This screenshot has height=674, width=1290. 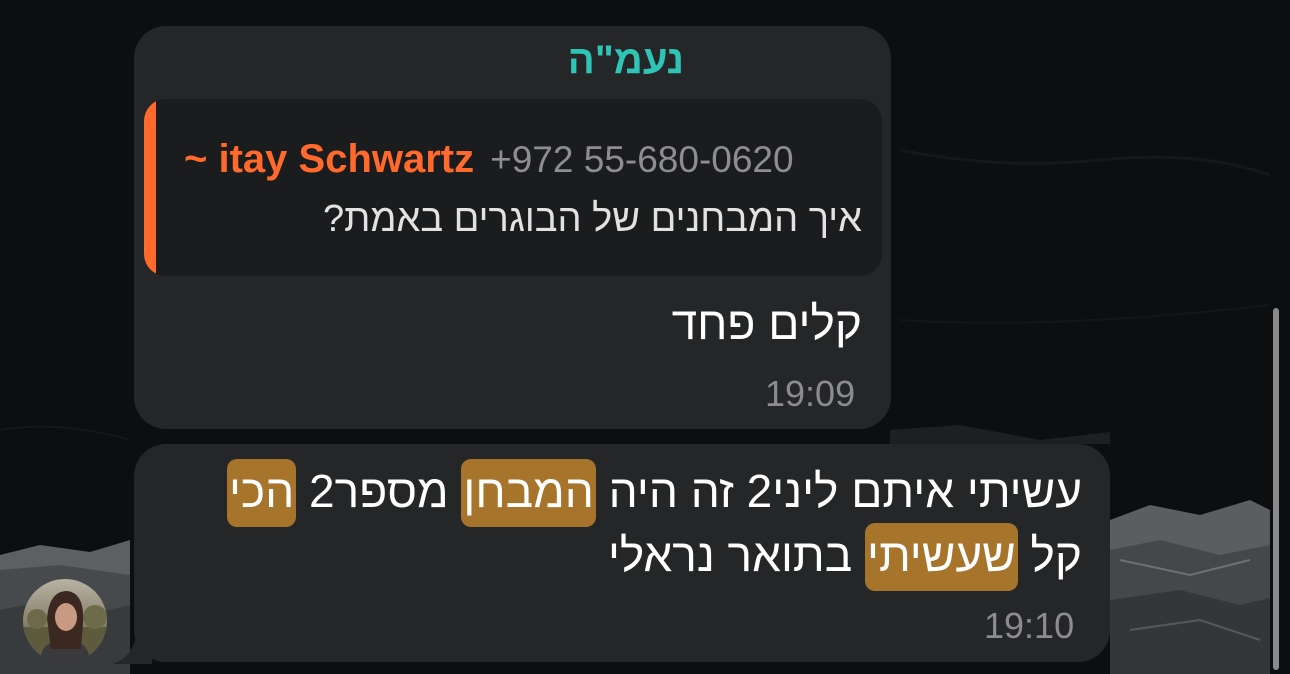 What do you see at coordinates (528, 493) in the screenshot?
I see `search-highlight: המבחן` at bounding box center [528, 493].